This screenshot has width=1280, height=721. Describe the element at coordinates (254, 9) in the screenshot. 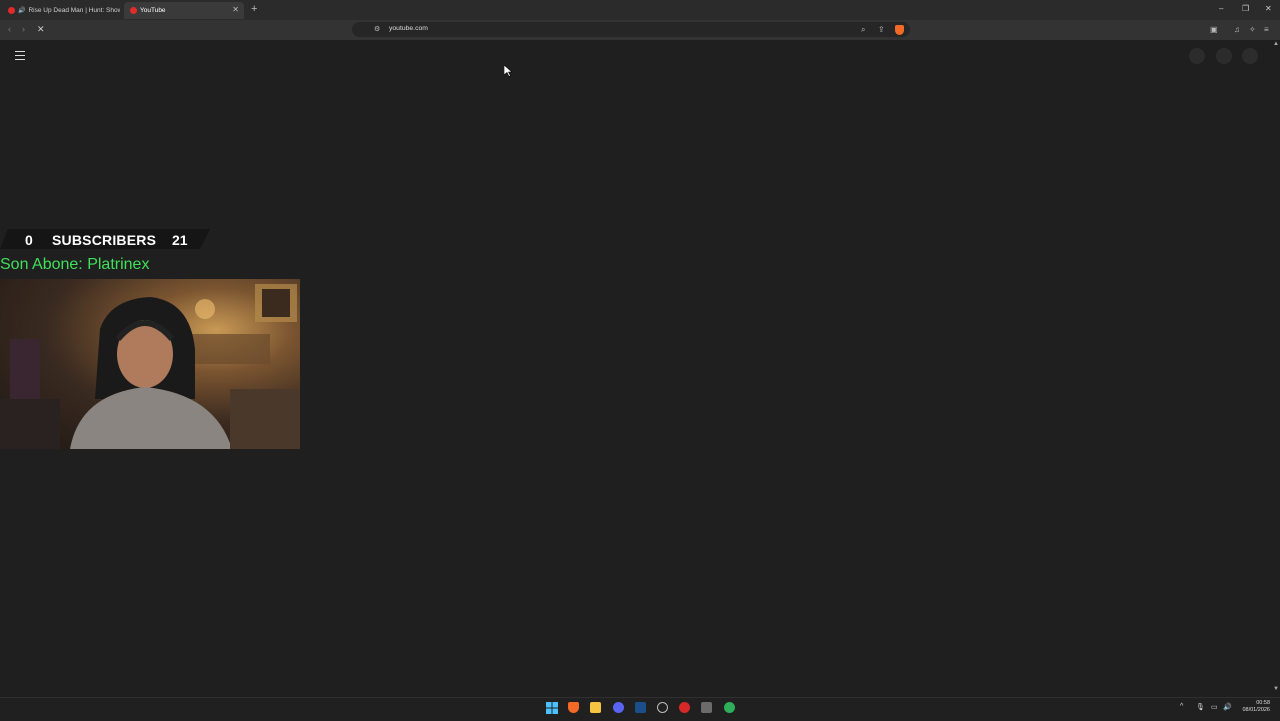

I see `new-tab-button: +` at that location.